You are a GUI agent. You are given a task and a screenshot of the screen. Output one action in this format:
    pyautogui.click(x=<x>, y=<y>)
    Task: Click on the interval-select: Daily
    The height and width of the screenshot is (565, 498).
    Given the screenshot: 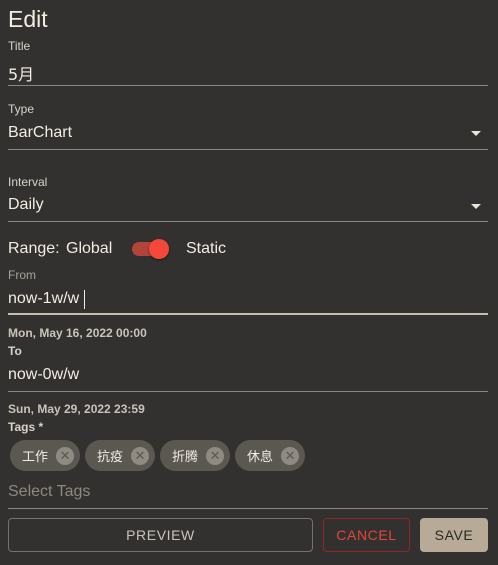 What is the action you would take?
    pyautogui.click(x=26, y=205)
    